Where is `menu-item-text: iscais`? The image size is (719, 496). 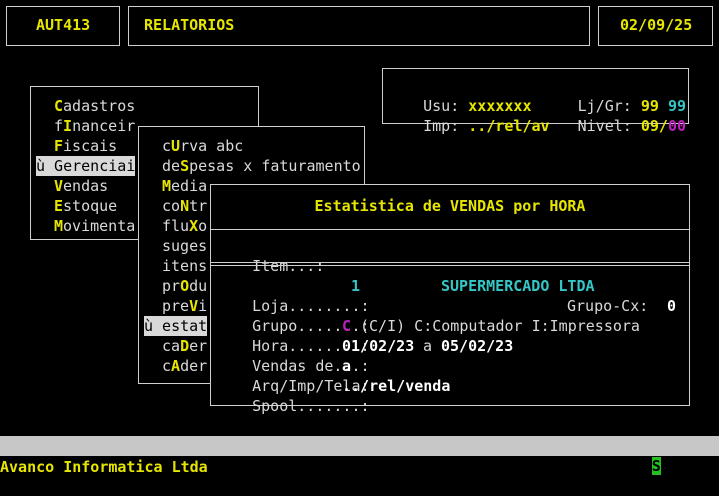
menu-item-text: iscais is located at coordinates (90, 146).